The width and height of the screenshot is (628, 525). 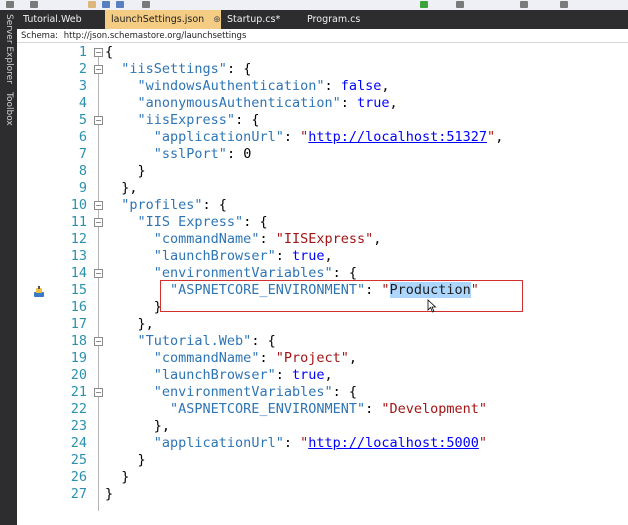 I want to click on tab-label: Program.cs, so click(x=334, y=19).